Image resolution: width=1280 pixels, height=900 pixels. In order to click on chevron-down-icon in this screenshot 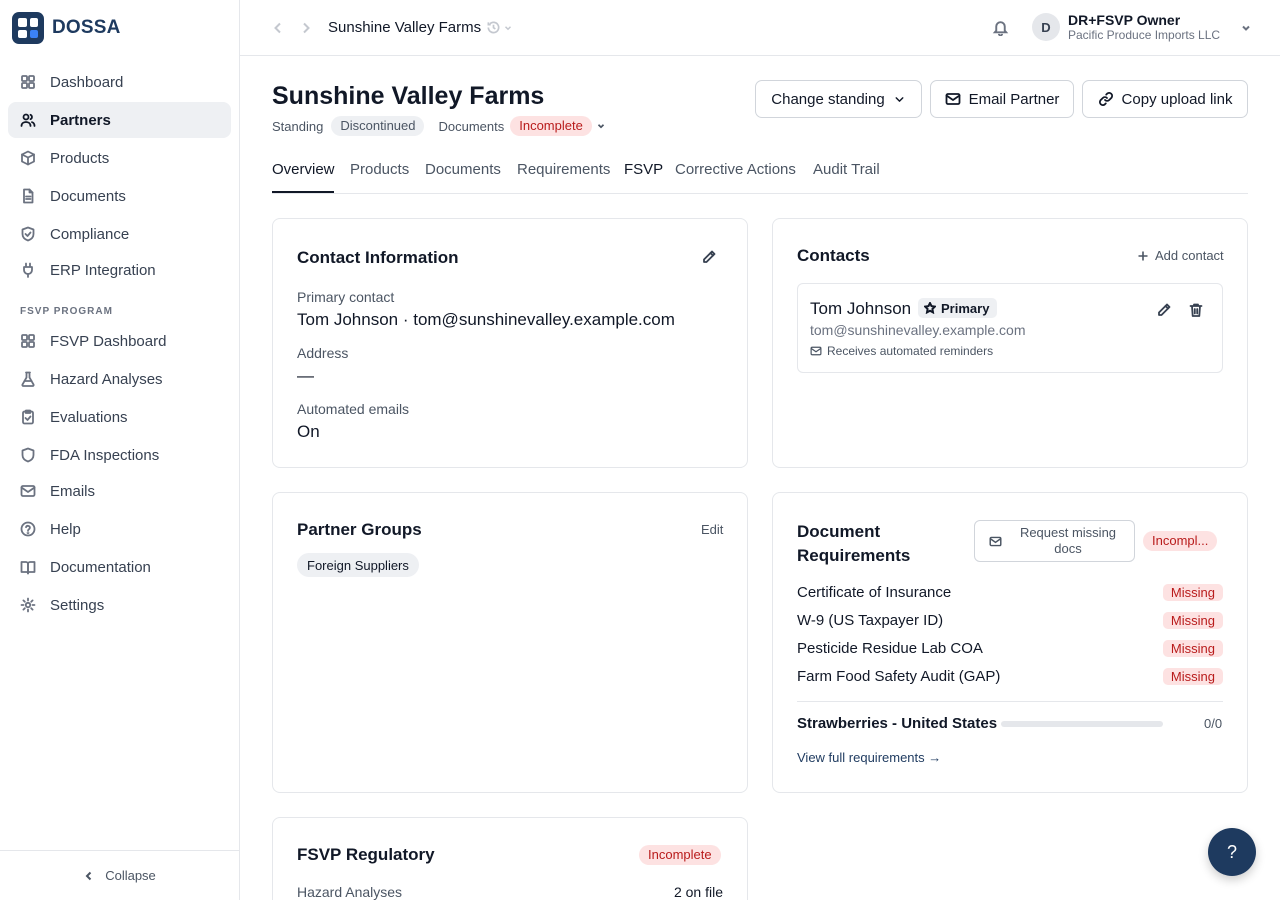, I will do `click(600, 126)`.